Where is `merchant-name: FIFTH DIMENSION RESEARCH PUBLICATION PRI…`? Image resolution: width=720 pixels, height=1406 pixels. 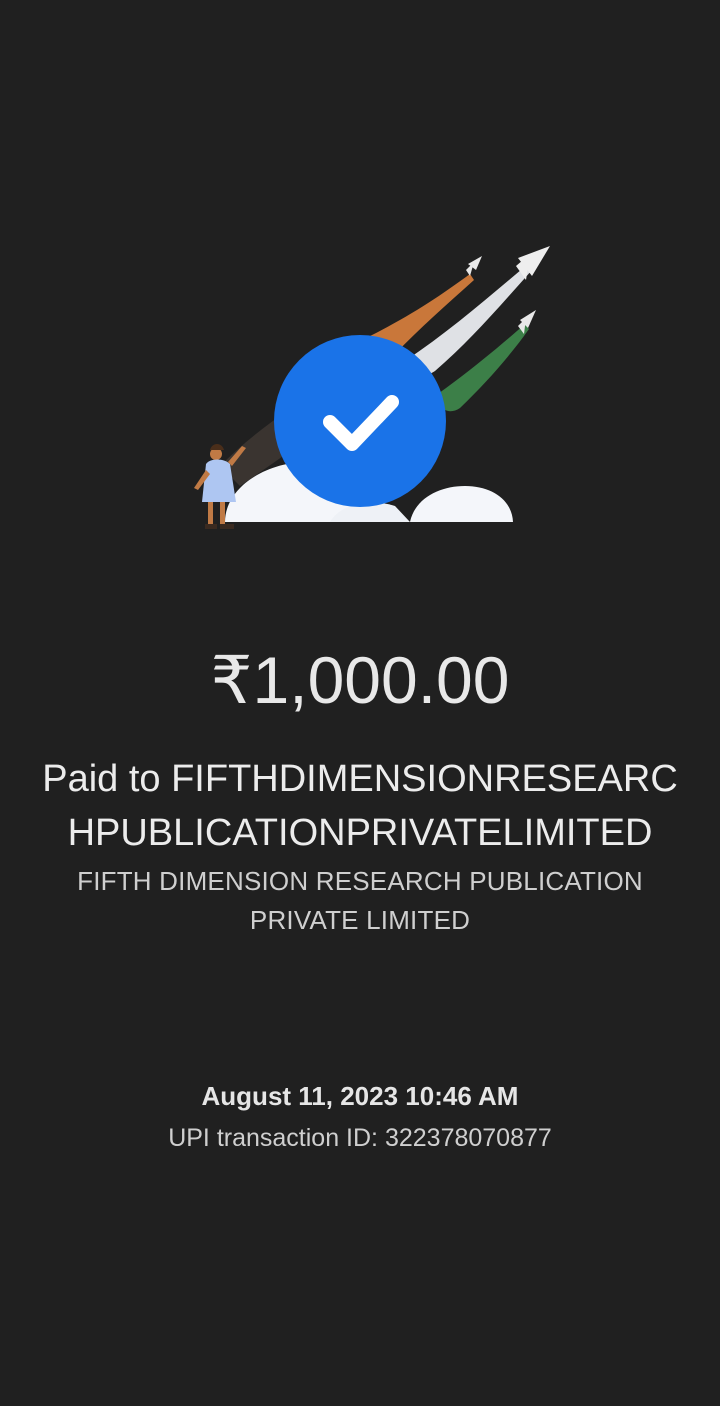 merchant-name: FIFTH DIMENSION RESEARCH PUBLICATION PRI… is located at coordinates (360, 900).